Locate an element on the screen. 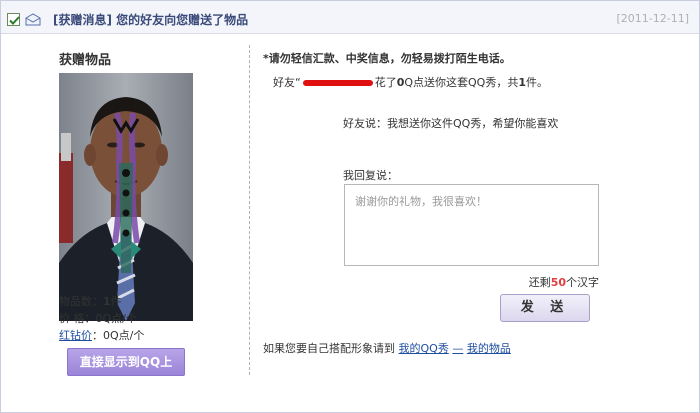 The image size is (700, 413). reply-label: 我回复说： is located at coordinates (370, 175).